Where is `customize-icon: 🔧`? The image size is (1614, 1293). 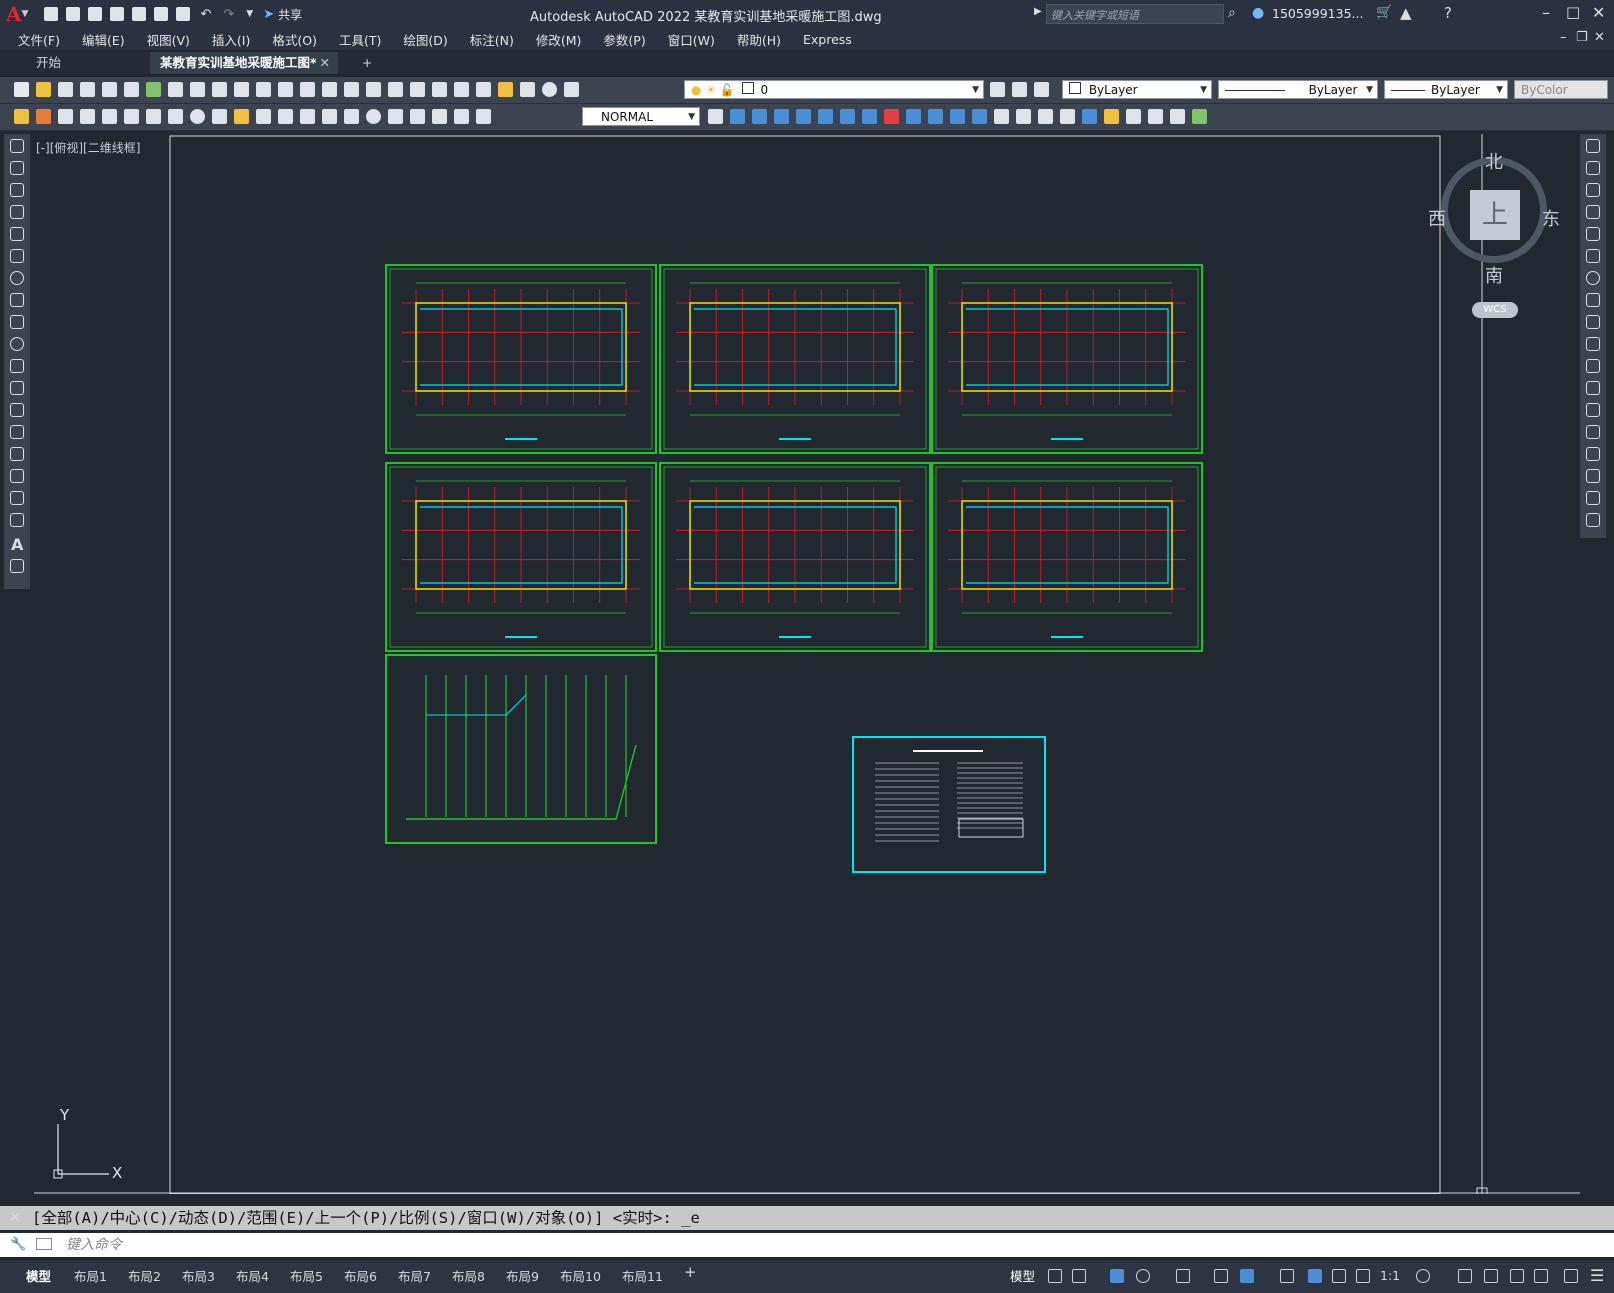 customize-icon: 🔧 is located at coordinates (18, 1244).